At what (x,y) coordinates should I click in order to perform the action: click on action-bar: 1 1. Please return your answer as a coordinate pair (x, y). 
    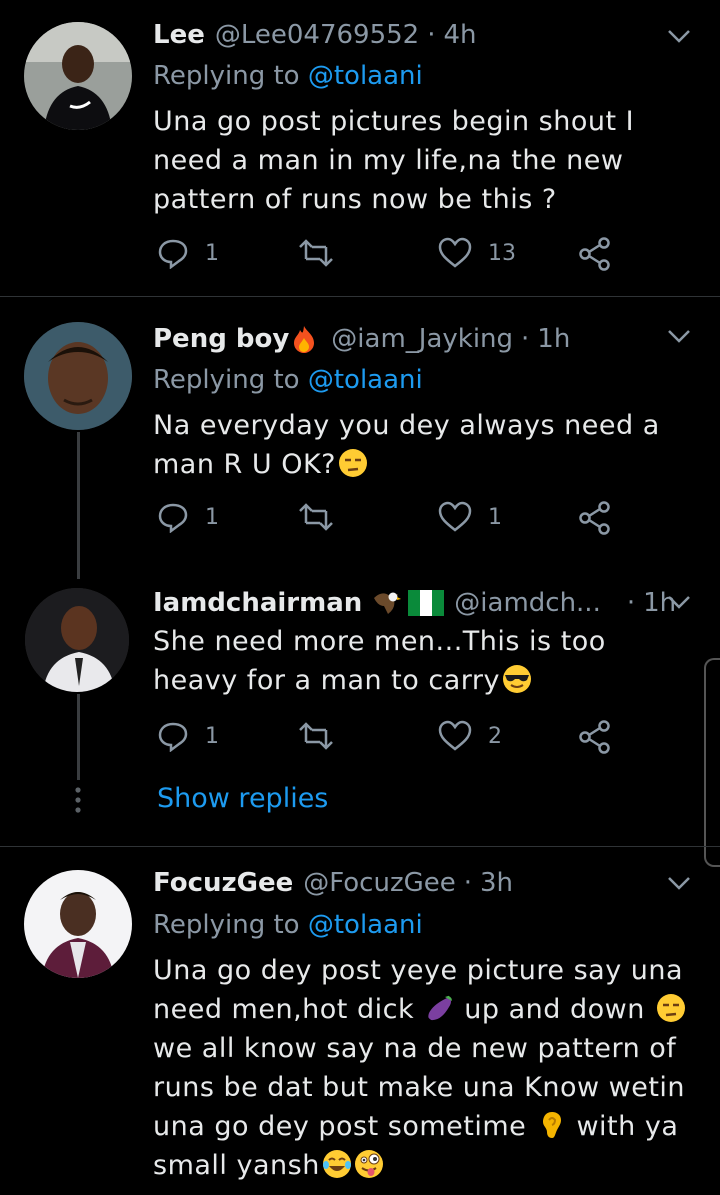
    Looking at the image, I should click on (393, 521).